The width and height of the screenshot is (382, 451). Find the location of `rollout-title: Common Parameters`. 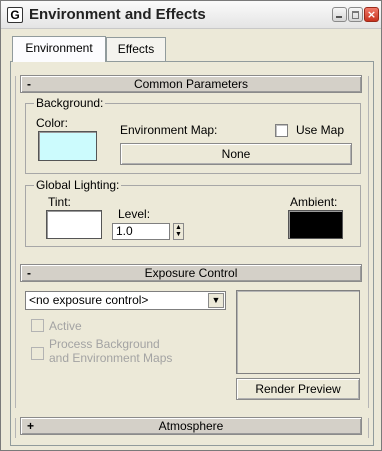

rollout-title: Common Parameters is located at coordinates (191, 84).